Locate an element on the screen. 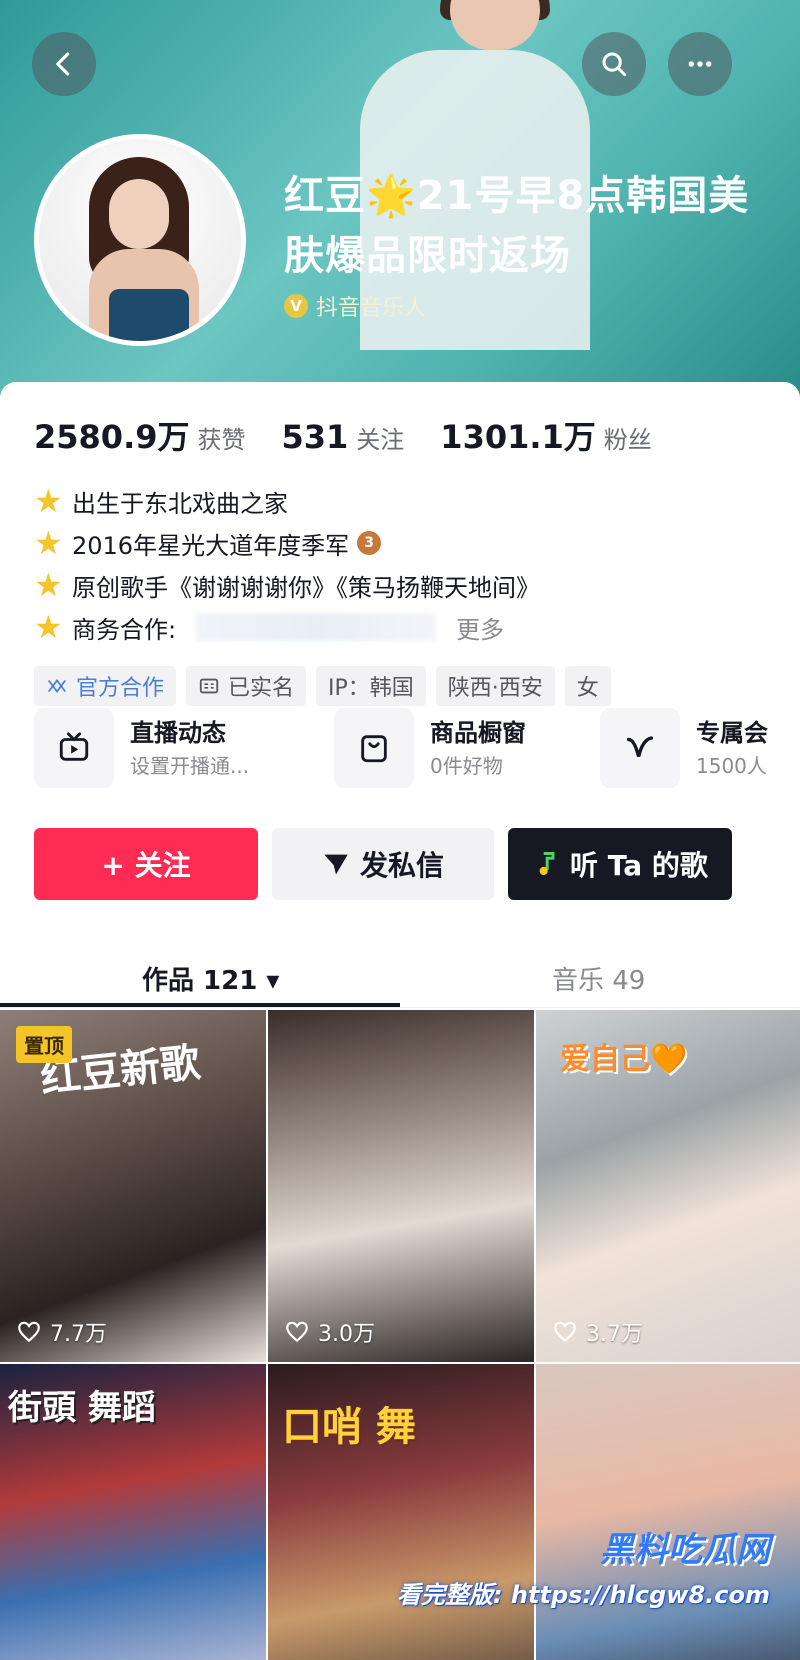  stat-following: 531 关注 is located at coordinates (343, 437).